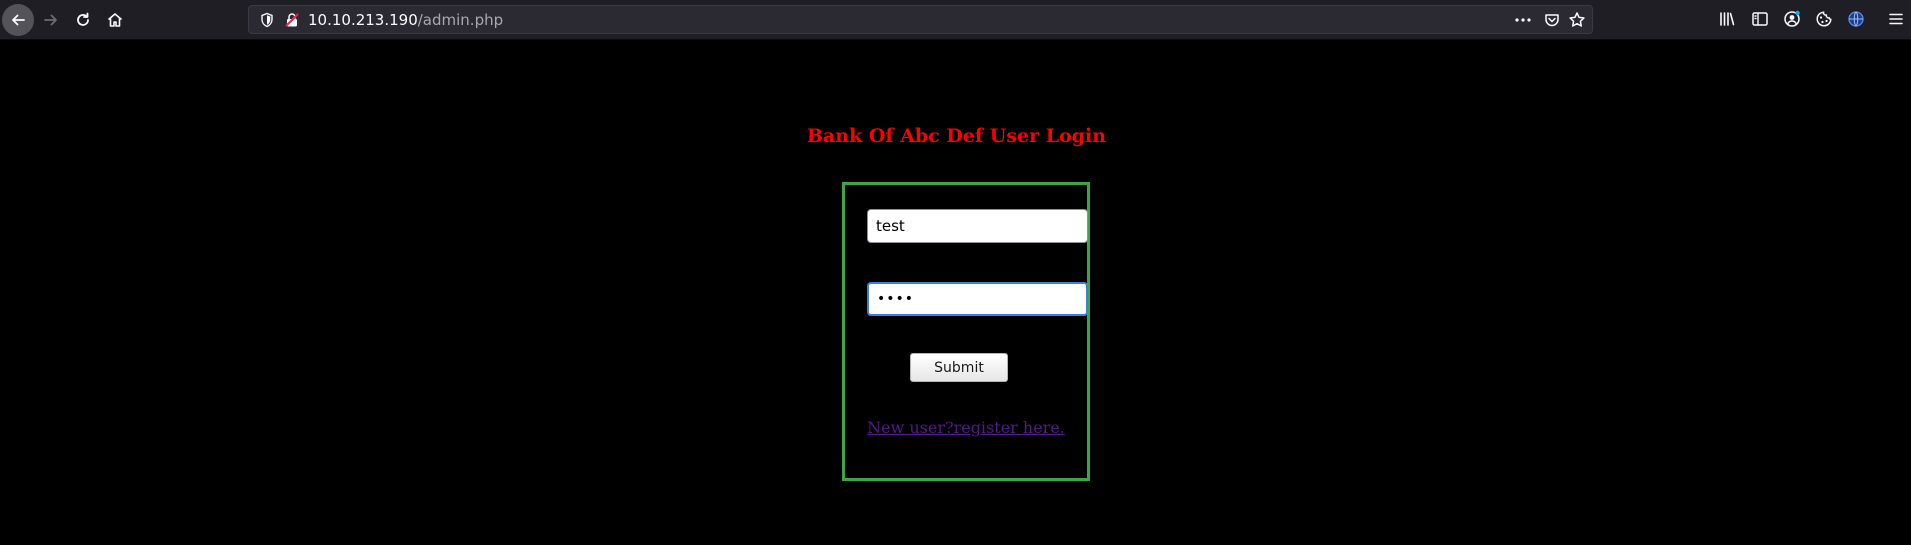 This screenshot has width=1911, height=545. What do you see at coordinates (1856, 21) in the screenshot?
I see `globe-extension-icon` at bounding box center [1856, 21].